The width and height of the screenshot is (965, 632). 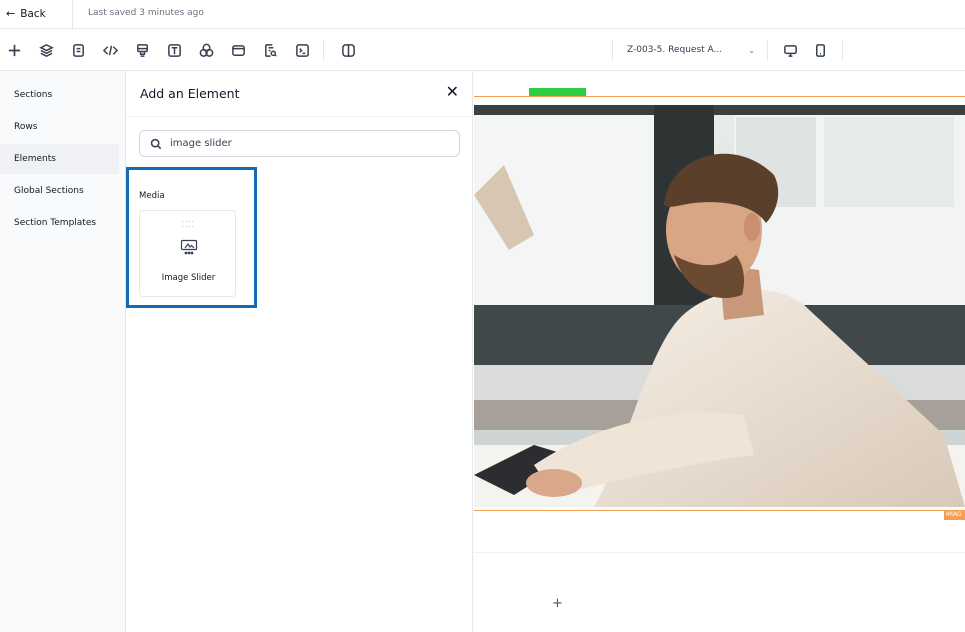 What do you see at coordinates (302, 50) in the screenshot?
I see `terminal-icon` at bounding box center [302, 50].